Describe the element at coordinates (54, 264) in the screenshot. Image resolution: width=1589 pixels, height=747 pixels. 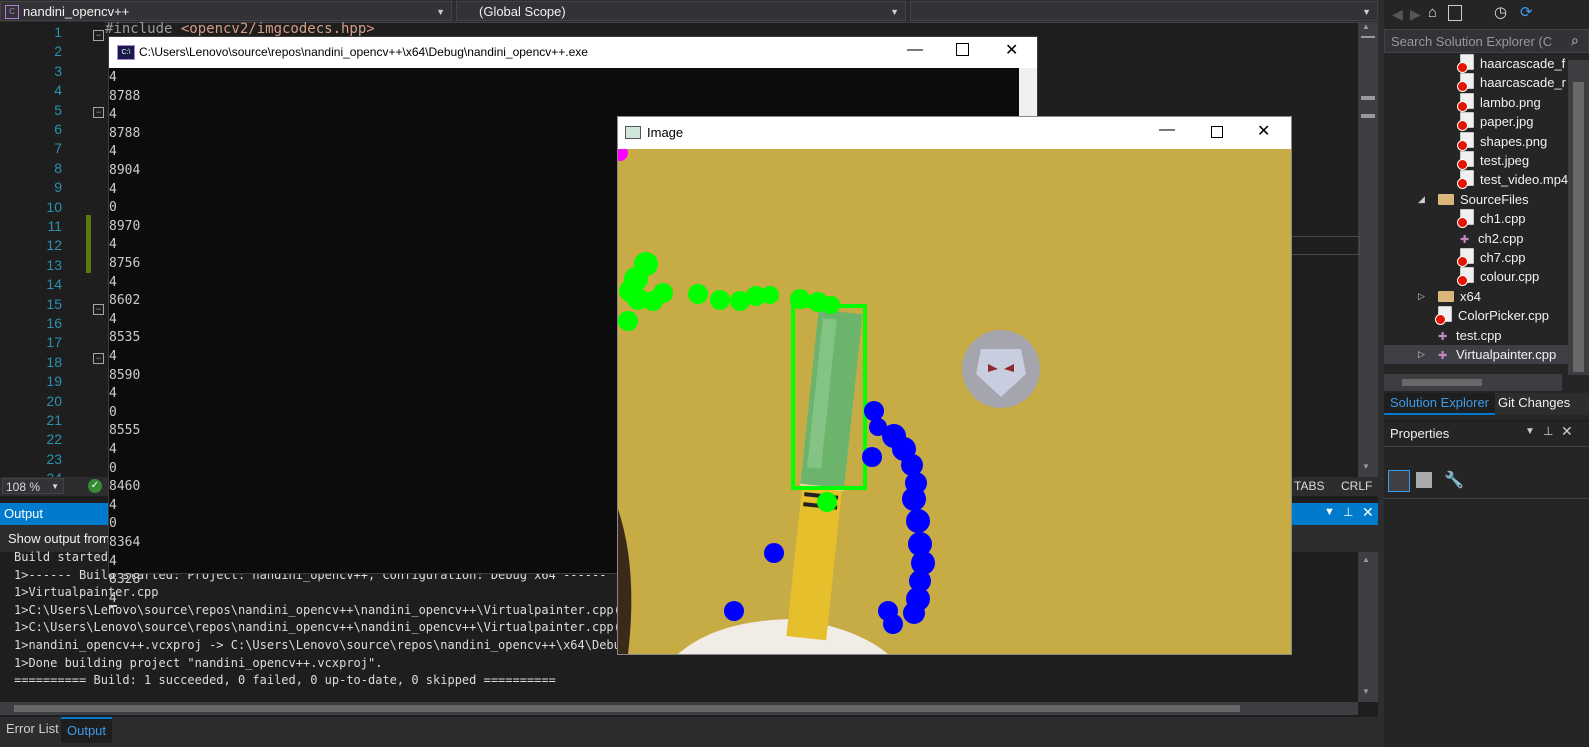
I see `line-number: 13` at that location.